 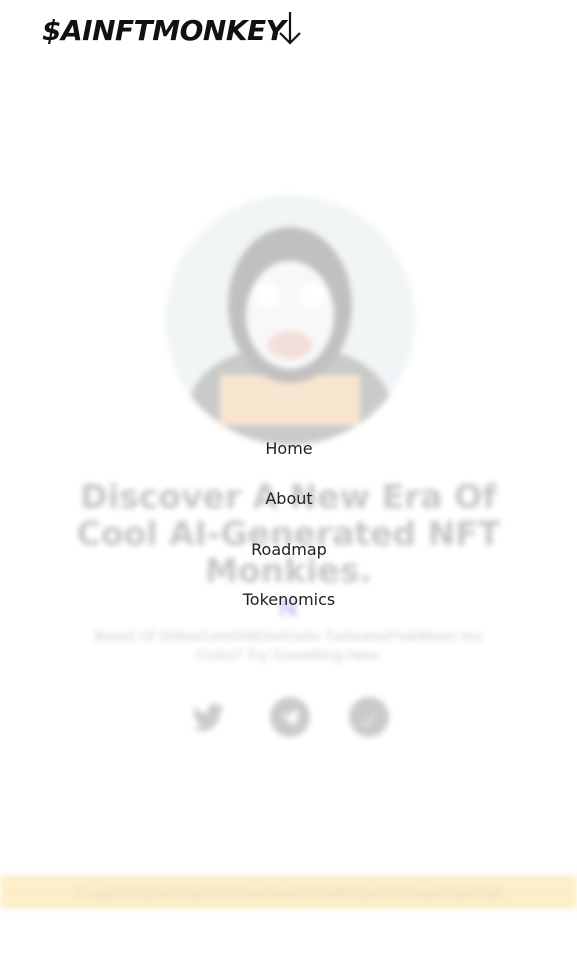 I want to click on dex-icon, so click(x=369, y=718).